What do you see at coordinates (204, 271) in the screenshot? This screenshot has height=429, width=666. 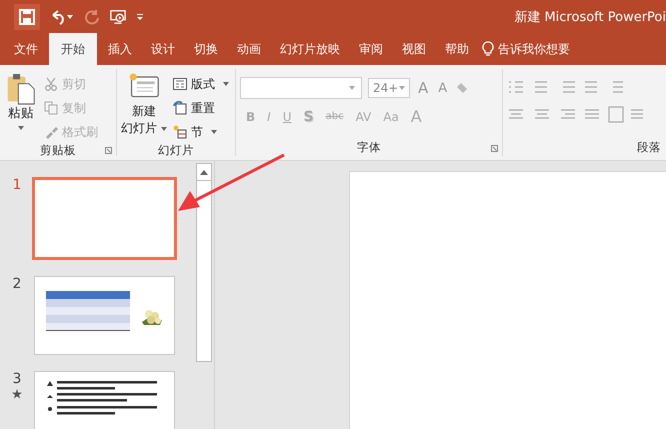 I see `scrollbar-thumb` at bounding box center [204, 271].